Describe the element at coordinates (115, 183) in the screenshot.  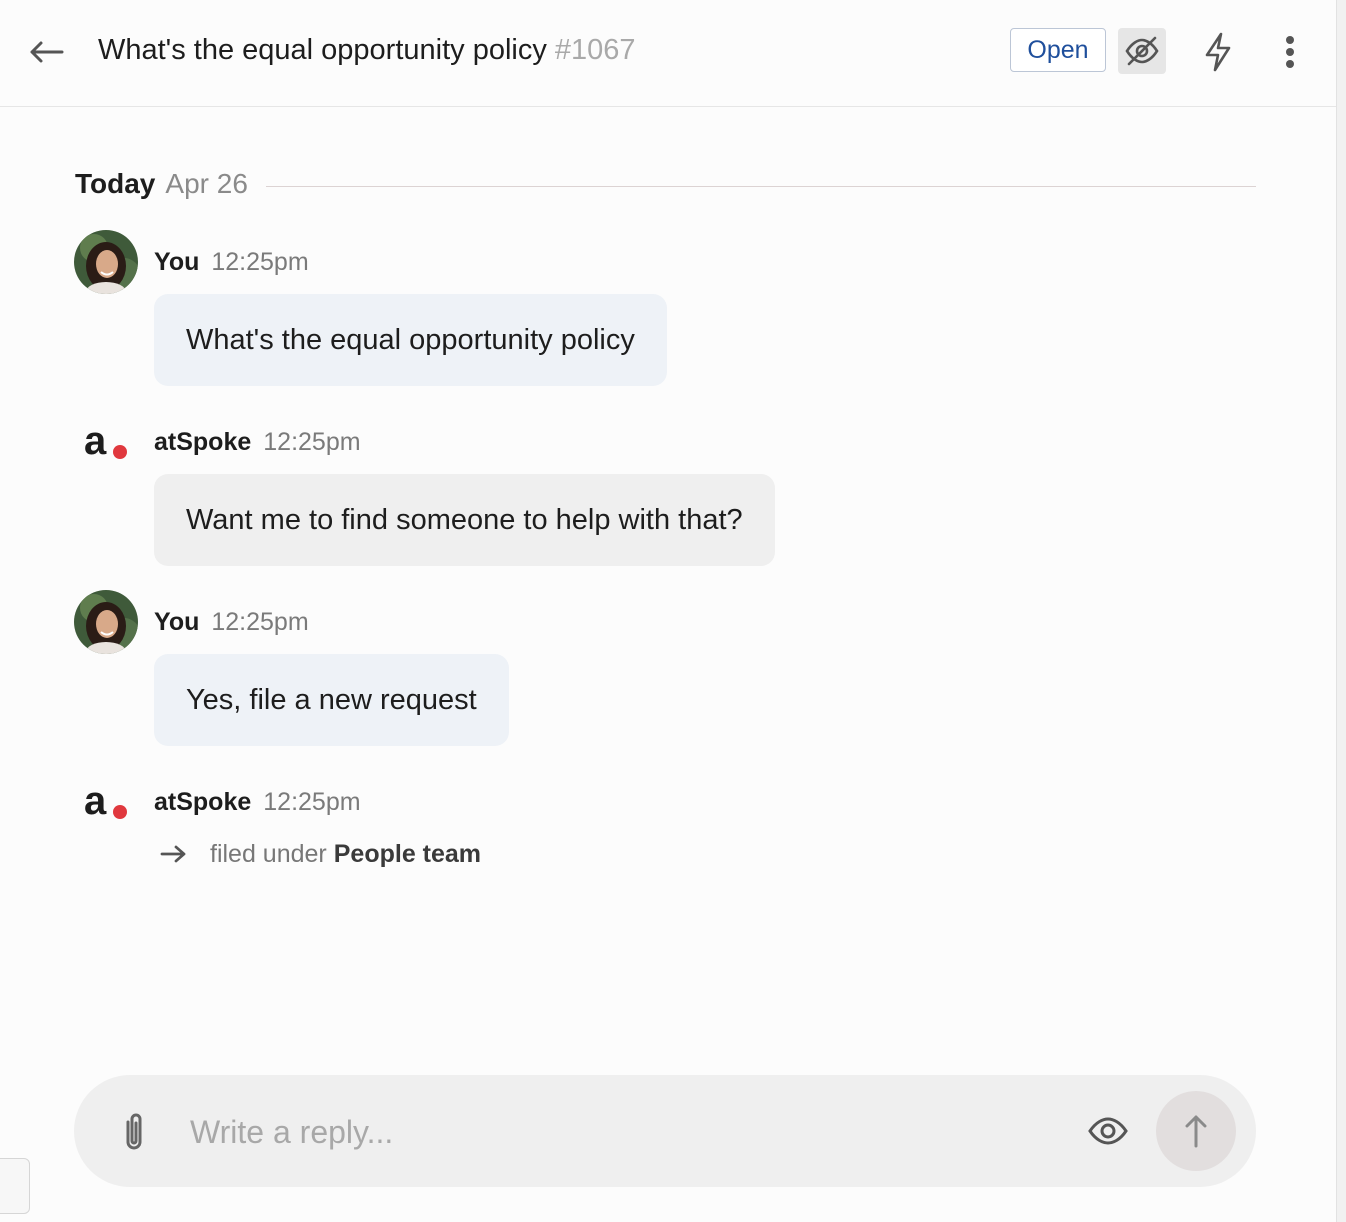
I see `date-label: Today` at that location.